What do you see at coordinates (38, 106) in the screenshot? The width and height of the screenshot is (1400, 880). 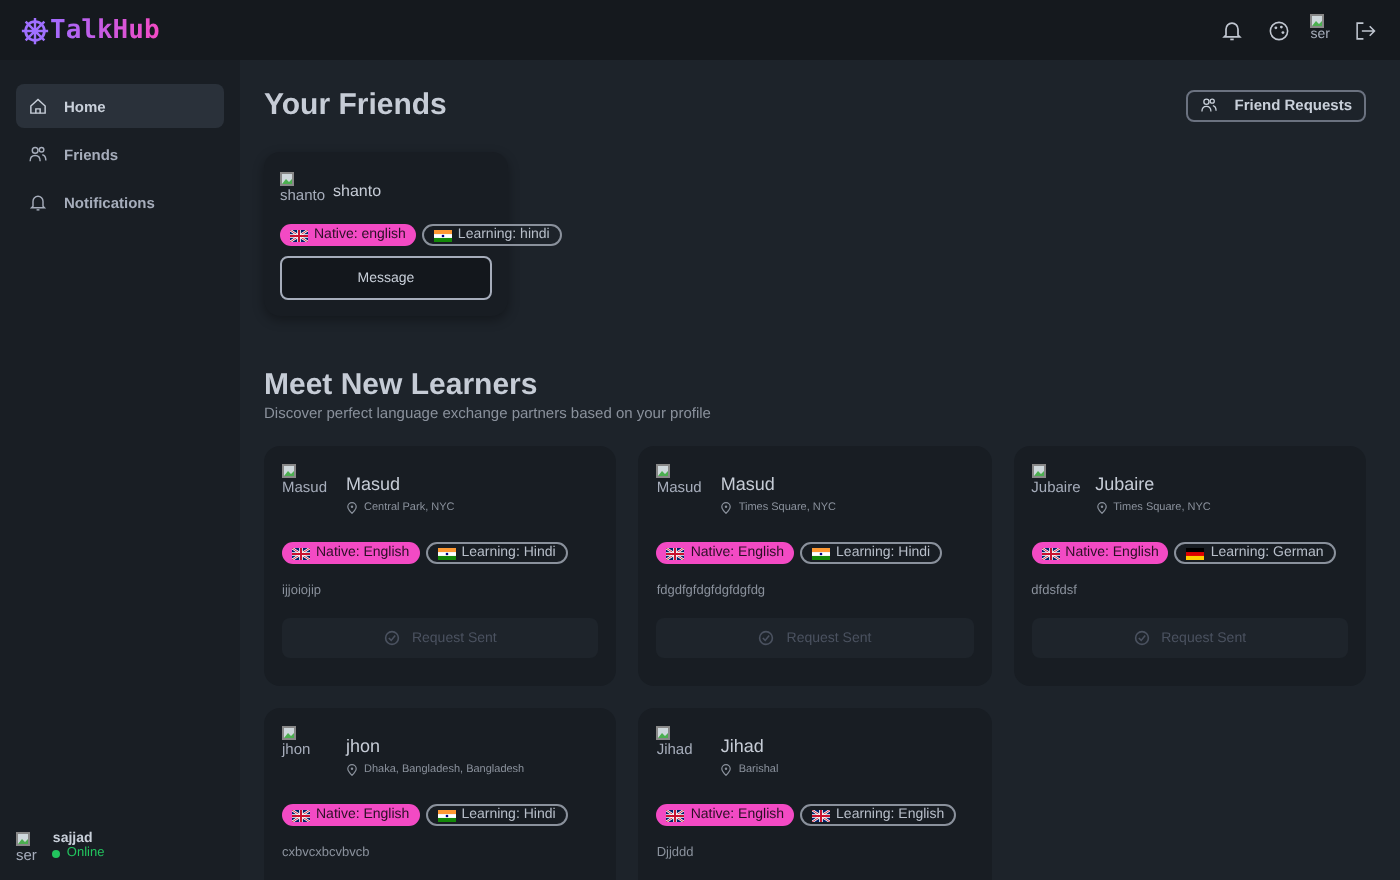 I see `home-icon` at bounding box center [38, 106].